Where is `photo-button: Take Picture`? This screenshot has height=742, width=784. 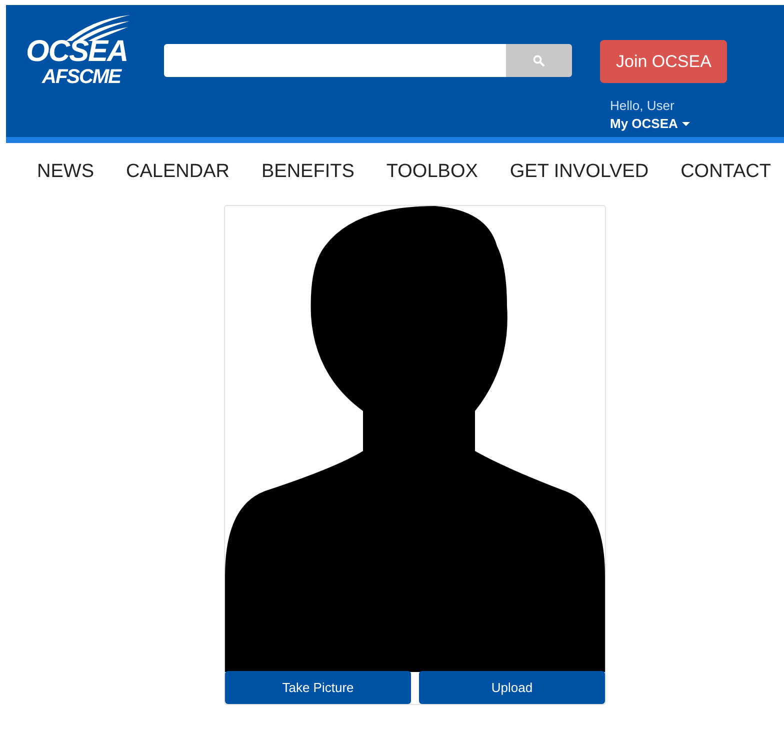 photo-button: Take Picture is located at coordinates (318, 687).